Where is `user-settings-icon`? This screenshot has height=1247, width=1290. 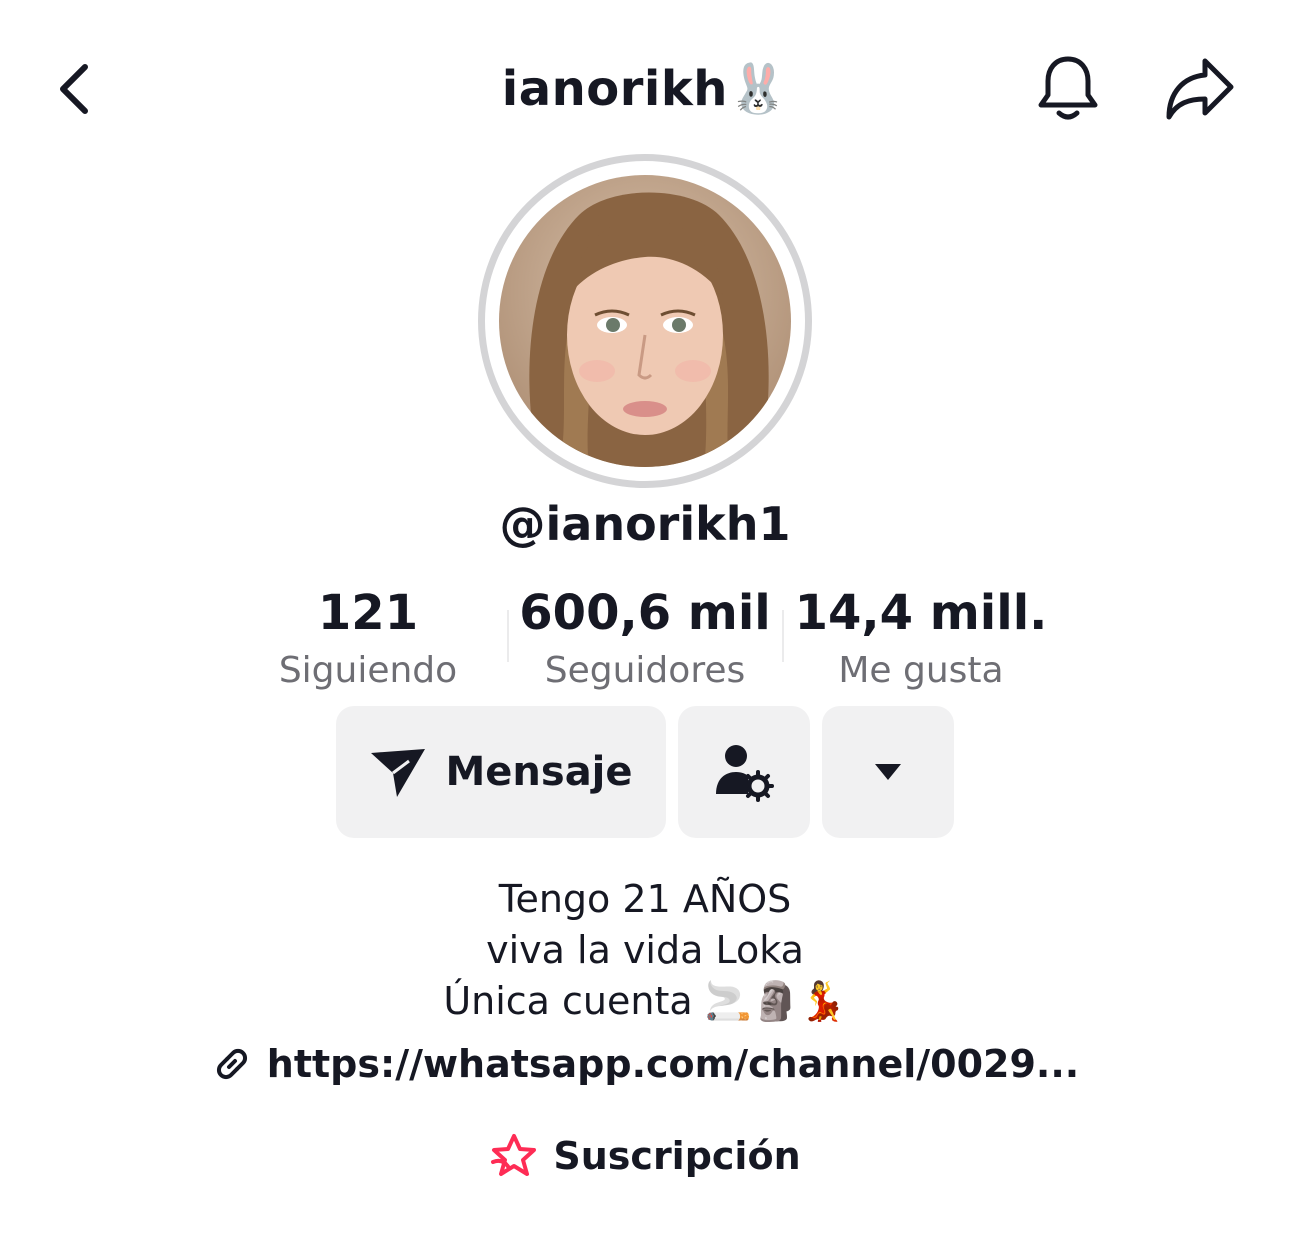
user-settings-icon is located at coordinates (745, 773).